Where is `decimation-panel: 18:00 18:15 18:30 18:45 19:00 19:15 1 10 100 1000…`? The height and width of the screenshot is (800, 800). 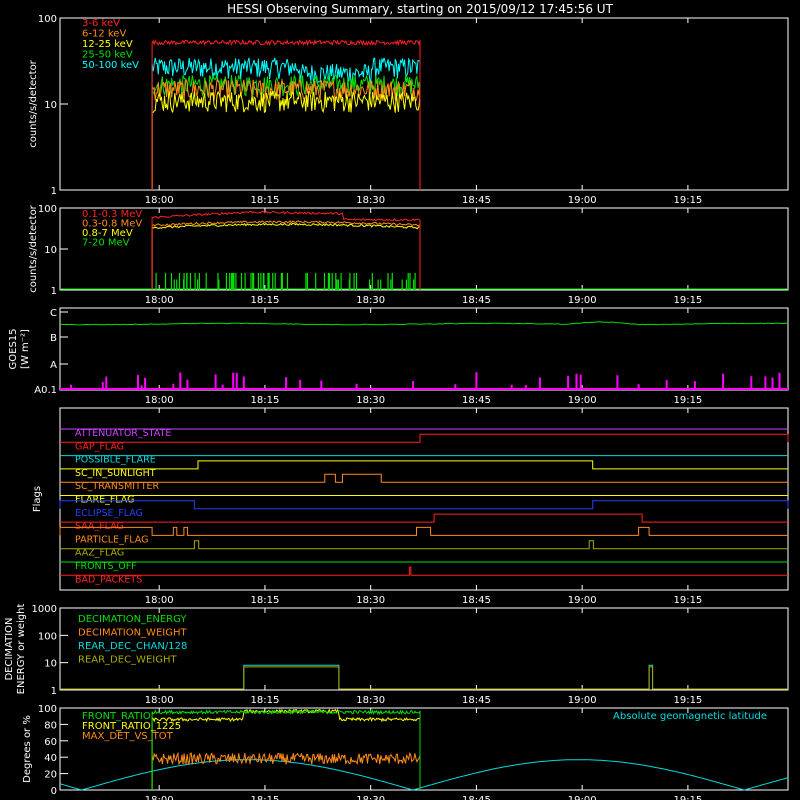
decimation-panel: 18:00 18:15 18:30 18:45 19:00 19:15 1 10 100 1000… is located at coordinates (396, 655).